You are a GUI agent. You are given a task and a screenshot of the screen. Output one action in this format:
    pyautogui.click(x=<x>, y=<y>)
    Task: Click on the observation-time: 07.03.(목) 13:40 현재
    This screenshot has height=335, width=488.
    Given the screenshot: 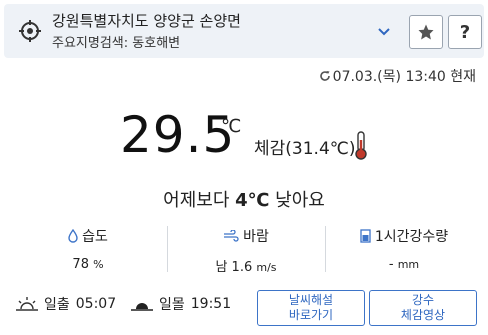 What is the action you would take?
    pyautogui.click(x=397, y=76)
    